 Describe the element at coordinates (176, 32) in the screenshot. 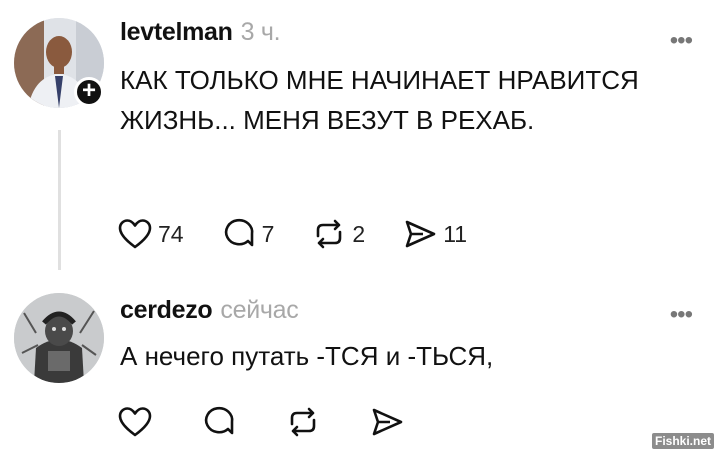

I see `username: levtelman` at that location.